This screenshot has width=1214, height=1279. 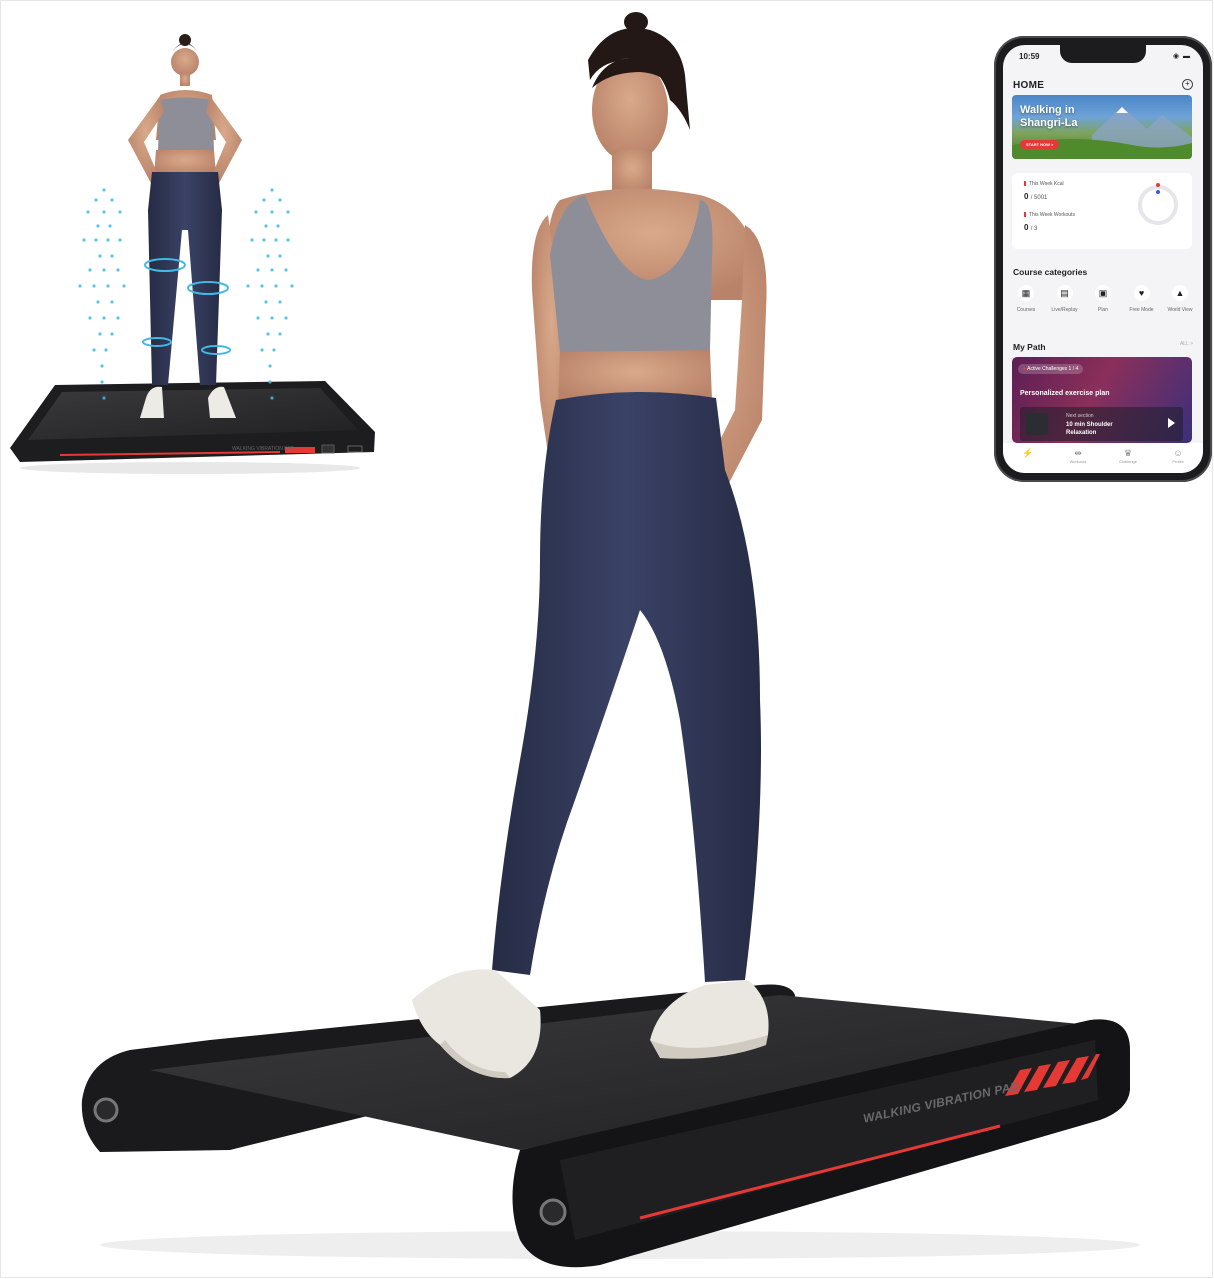 I want to click on workouts-value: 0 / 3, so click(x=1031, y=227).